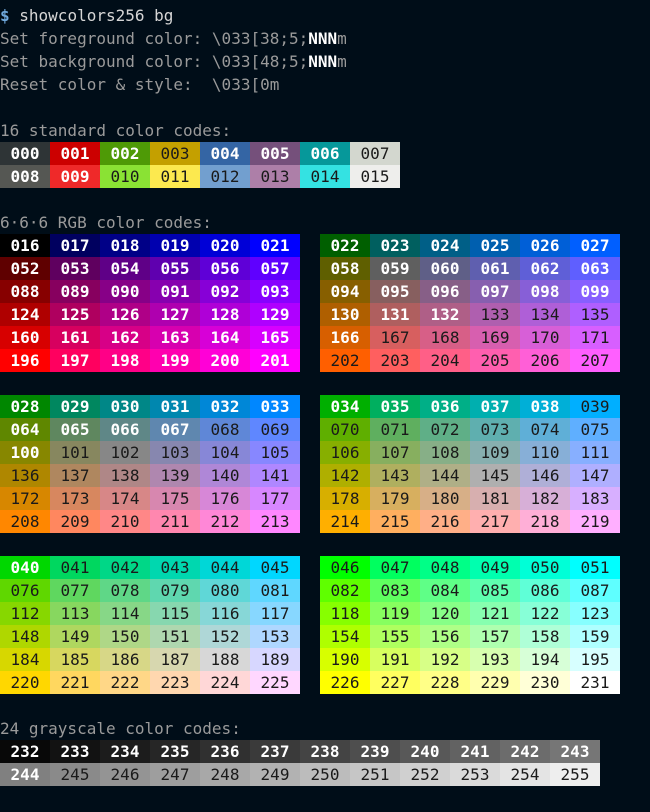  I want to click on color-cell-064: 064, so click(25, 429).